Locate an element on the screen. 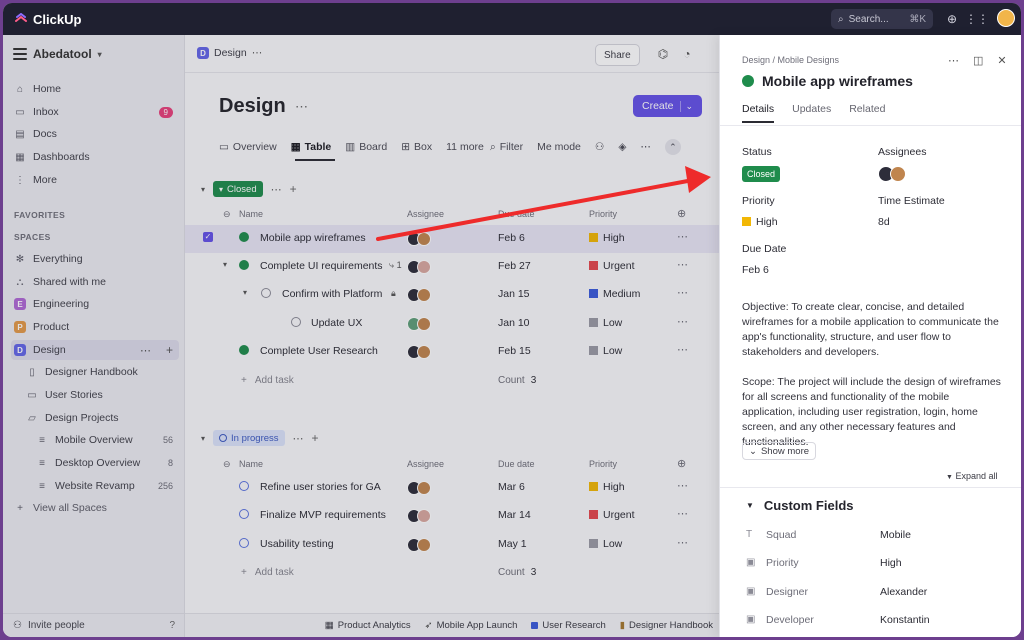 The image size is (1024, 640). title-options-icon: ⋯ is located at coordinates (301, 107).